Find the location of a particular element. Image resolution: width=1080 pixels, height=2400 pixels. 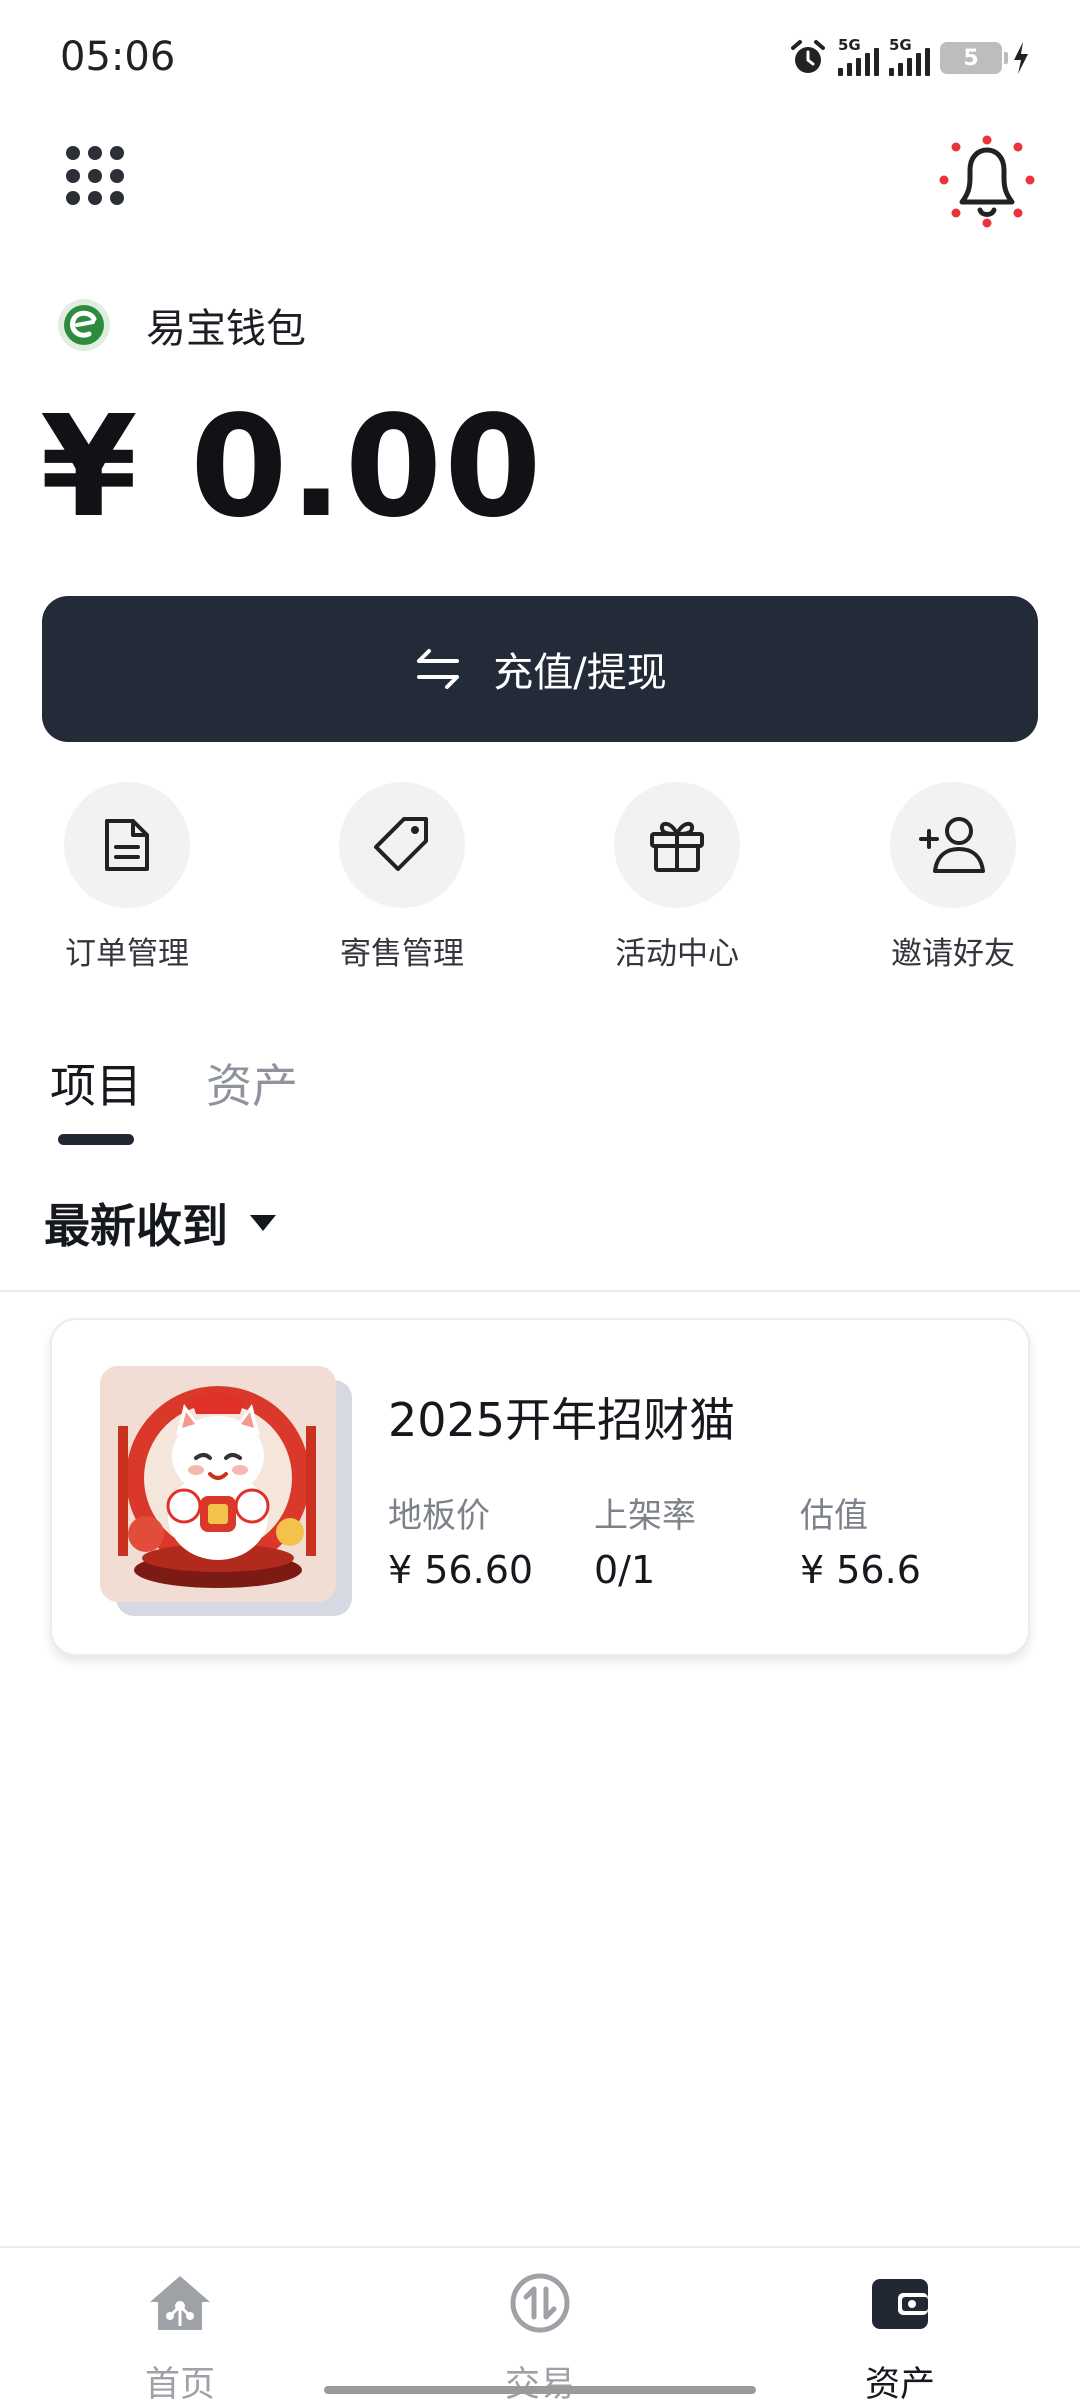

tab-projects: 项目 is located at coordinates (96, 1083).